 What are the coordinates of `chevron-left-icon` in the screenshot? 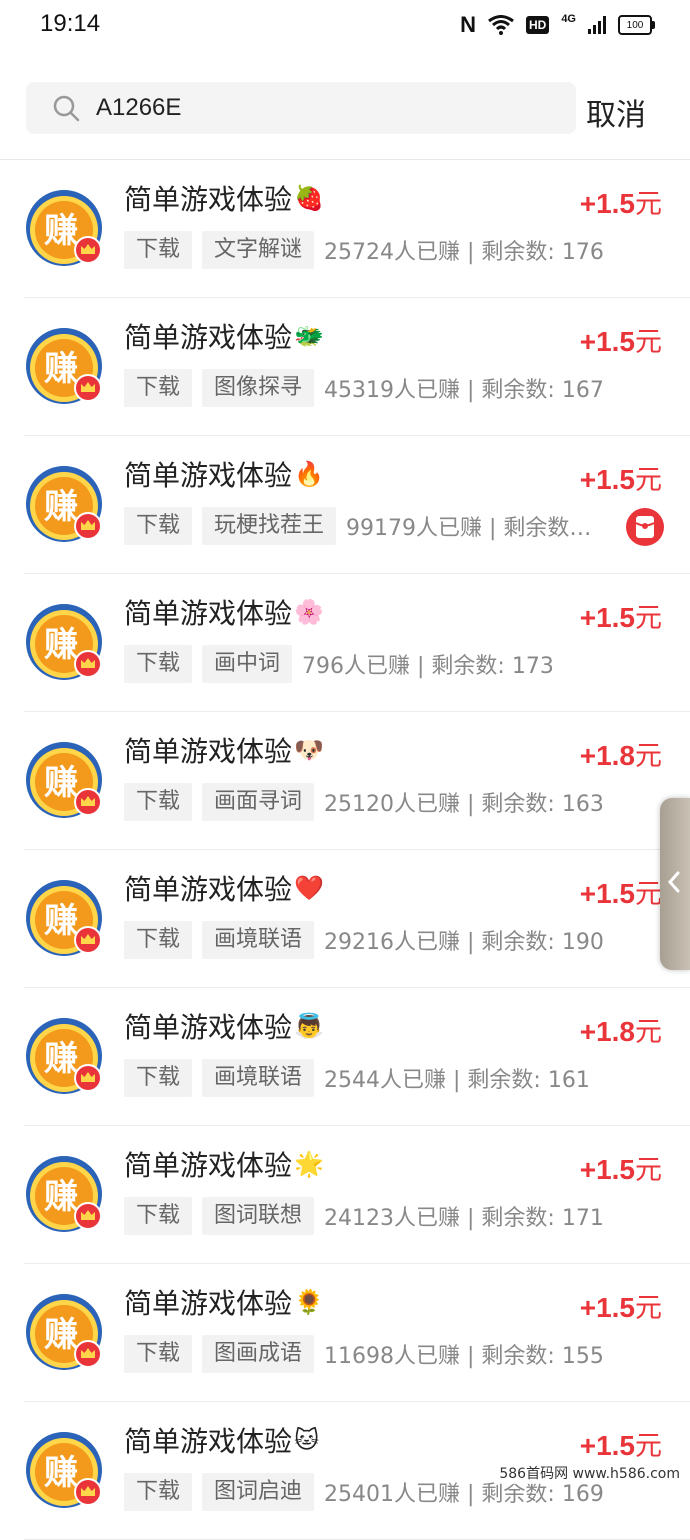 It's located at (673, 882).